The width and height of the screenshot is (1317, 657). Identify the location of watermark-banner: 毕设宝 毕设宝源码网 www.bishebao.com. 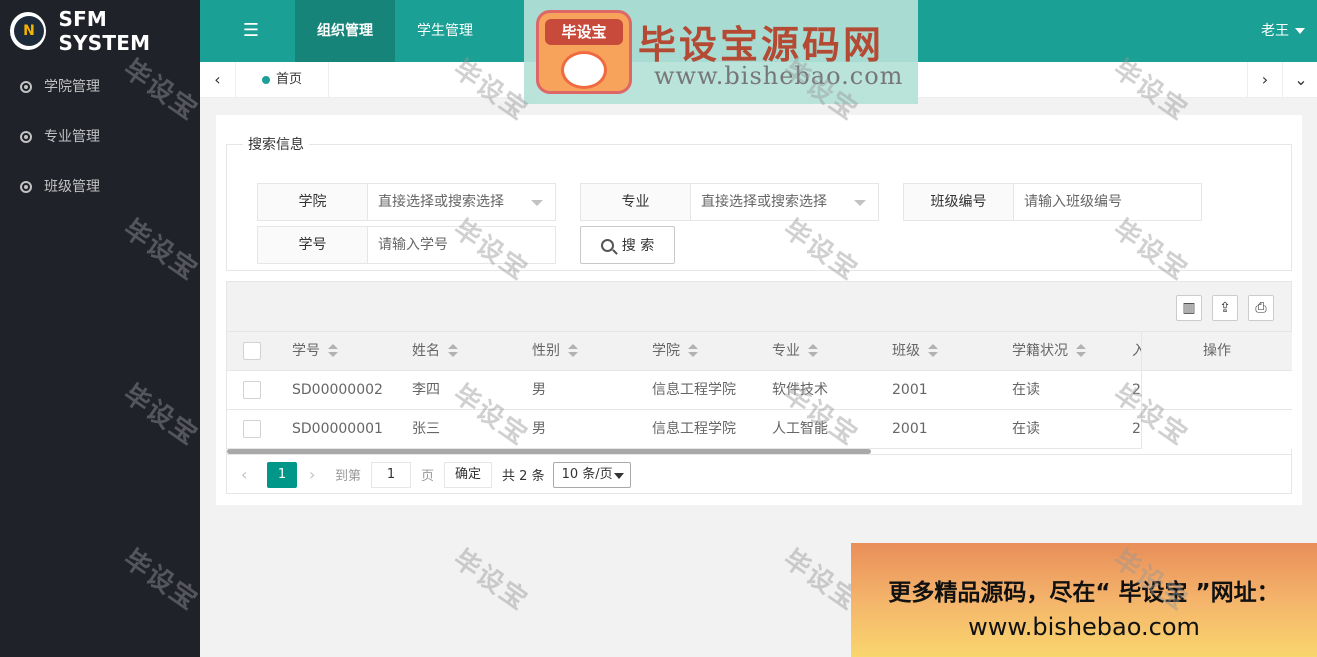
(721, 52).